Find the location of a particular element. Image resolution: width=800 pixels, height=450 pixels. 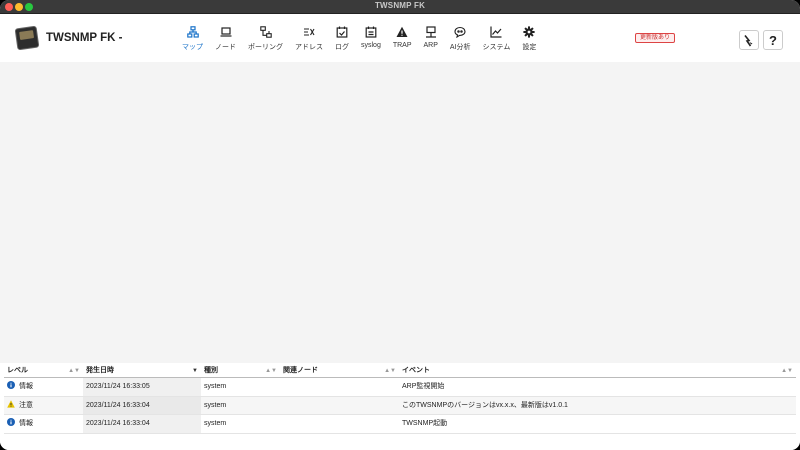

nav-node: ノード is located at coordinates (225, 41).